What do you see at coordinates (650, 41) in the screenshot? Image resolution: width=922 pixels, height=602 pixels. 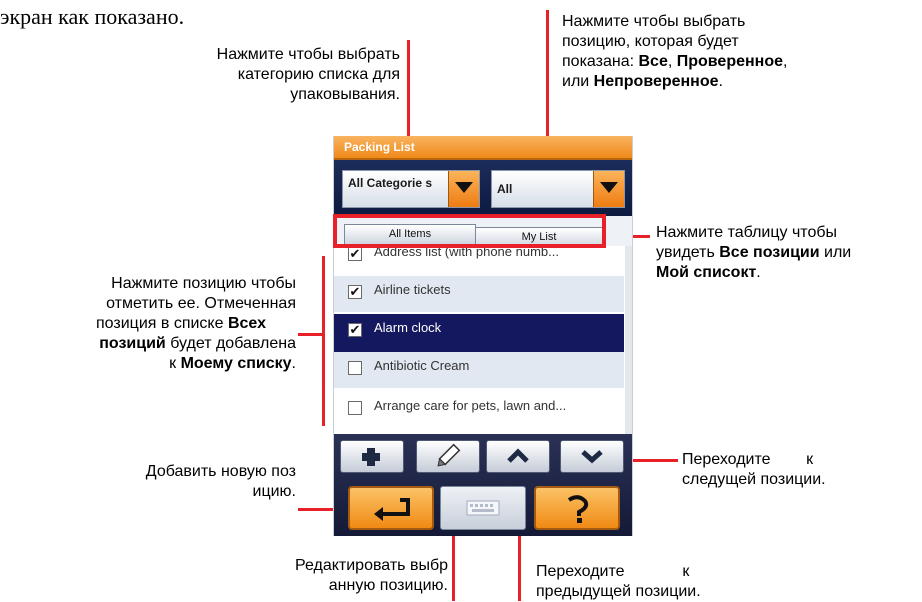 I see `annotation-filter-line2: позицию, которая будет` at bounding box center [650, 41].